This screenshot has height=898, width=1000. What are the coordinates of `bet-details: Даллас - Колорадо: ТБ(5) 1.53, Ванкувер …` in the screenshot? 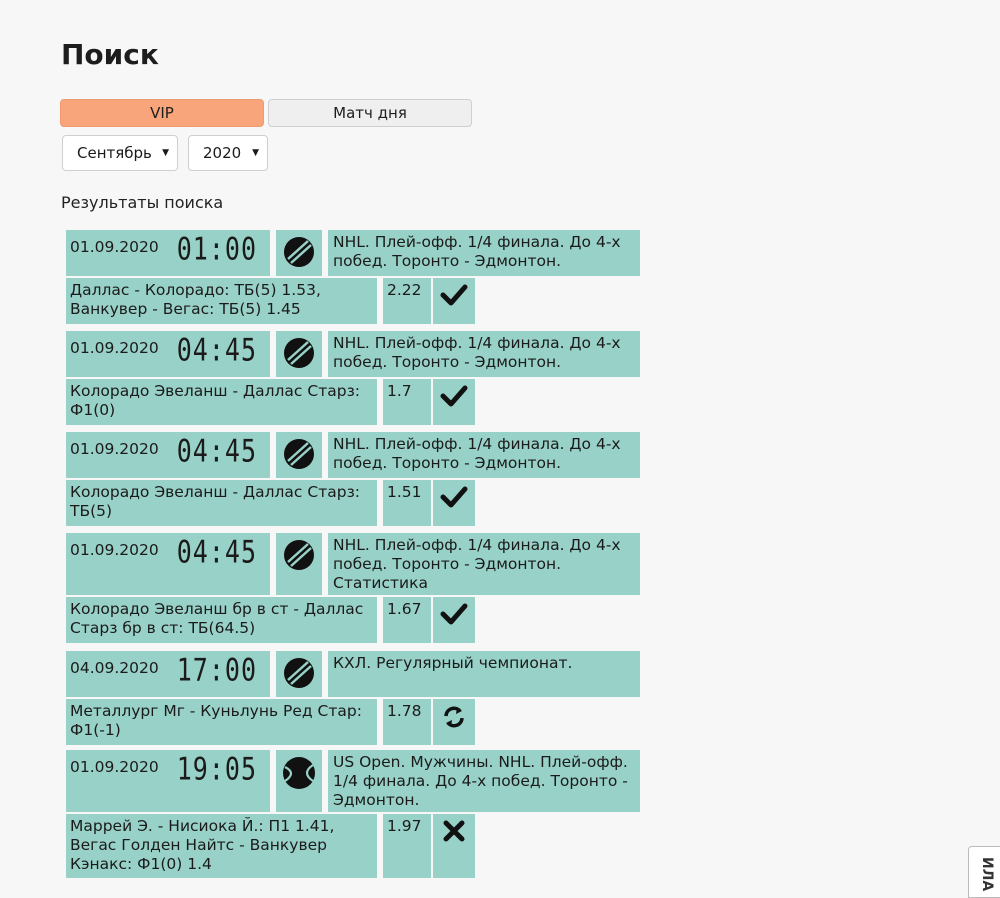 It's located at (221, 301).